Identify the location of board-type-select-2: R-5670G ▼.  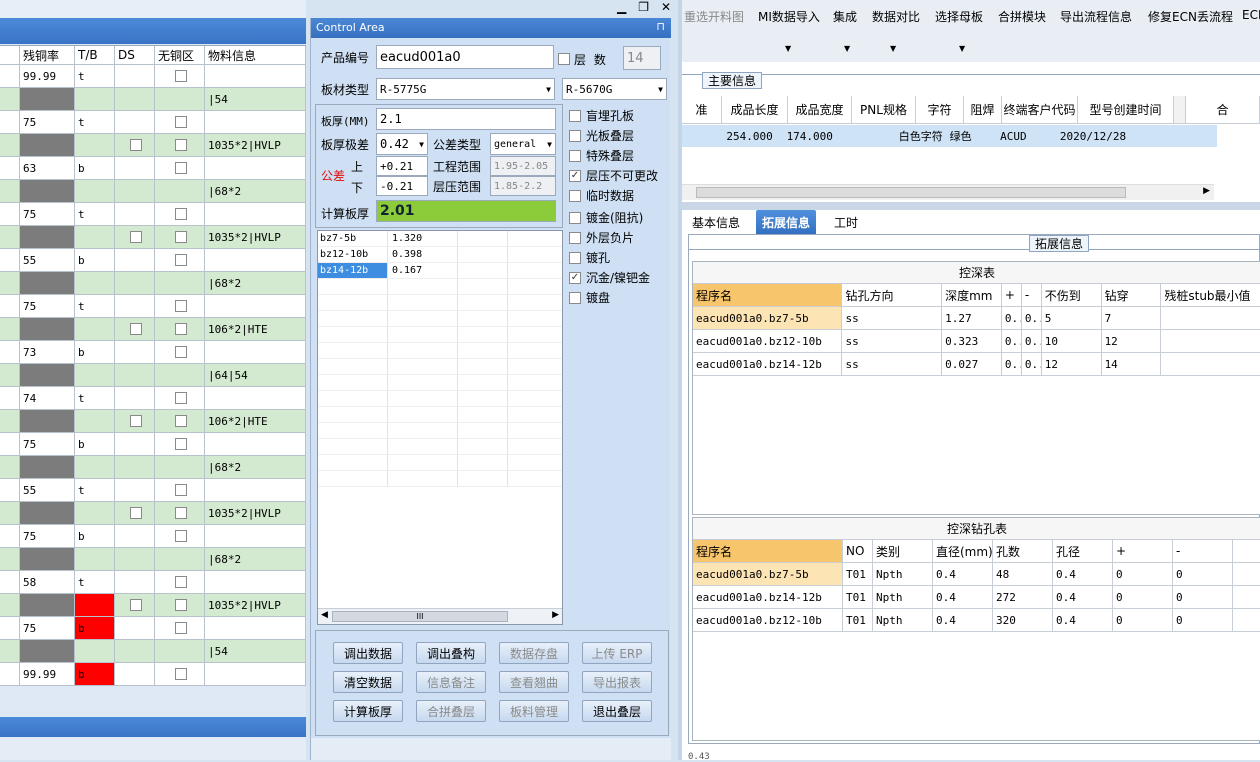
(614, 89).